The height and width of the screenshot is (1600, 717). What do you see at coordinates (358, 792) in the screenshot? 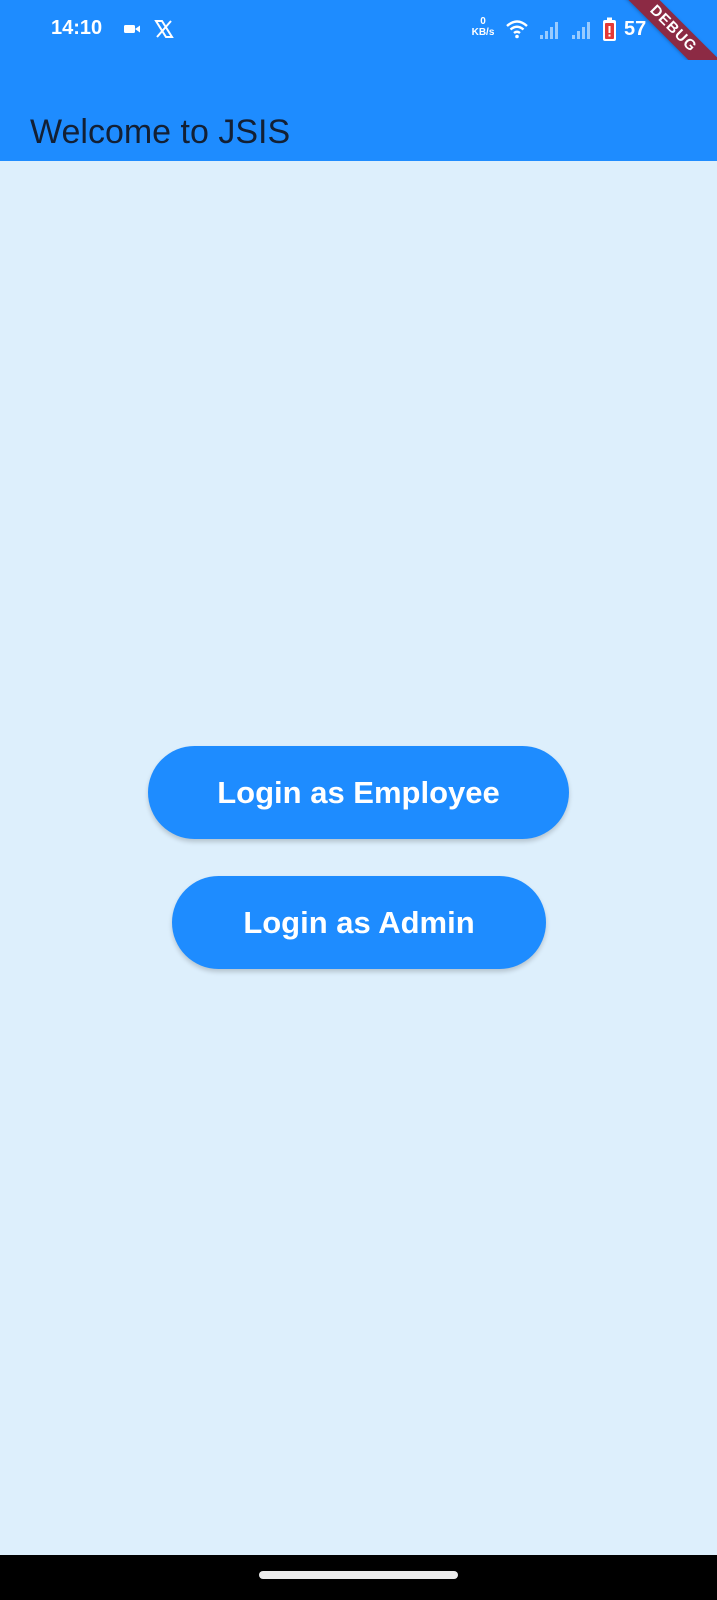
I see `login-employee-button: Login as Employee` at bounding box center [358, 792].